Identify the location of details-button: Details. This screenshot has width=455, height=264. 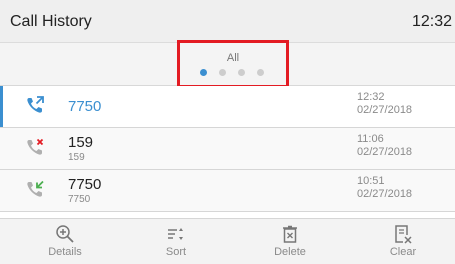
(65, 241).